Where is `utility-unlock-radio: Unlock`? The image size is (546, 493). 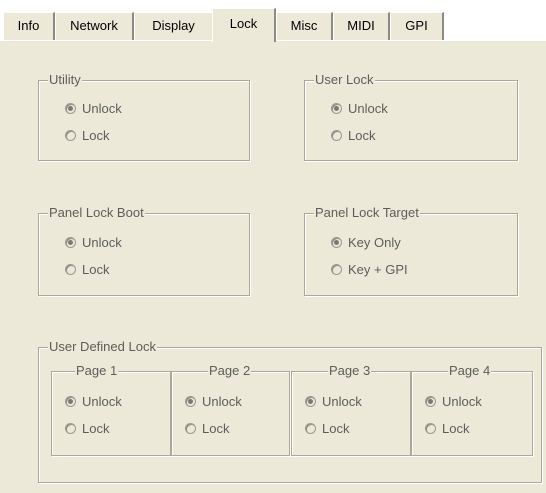 utility-unlock-radio: Unlock is located at coordinates (93, 109).